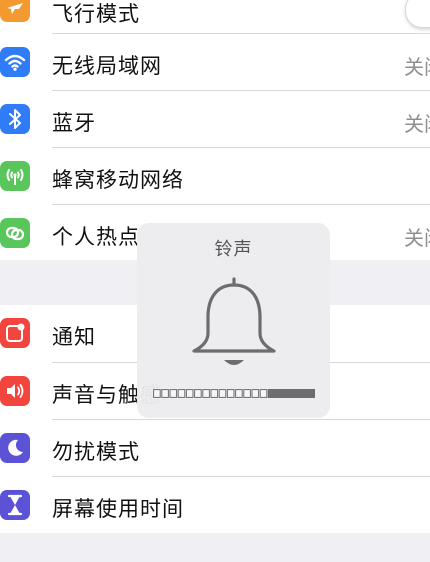 Image resolution: width=430 pixels, height=562 pixels. Describe the element at coordinates (215, 176) in the screenshot. I see `settings-row-cellular: 蜂窝移动网络` at that location.